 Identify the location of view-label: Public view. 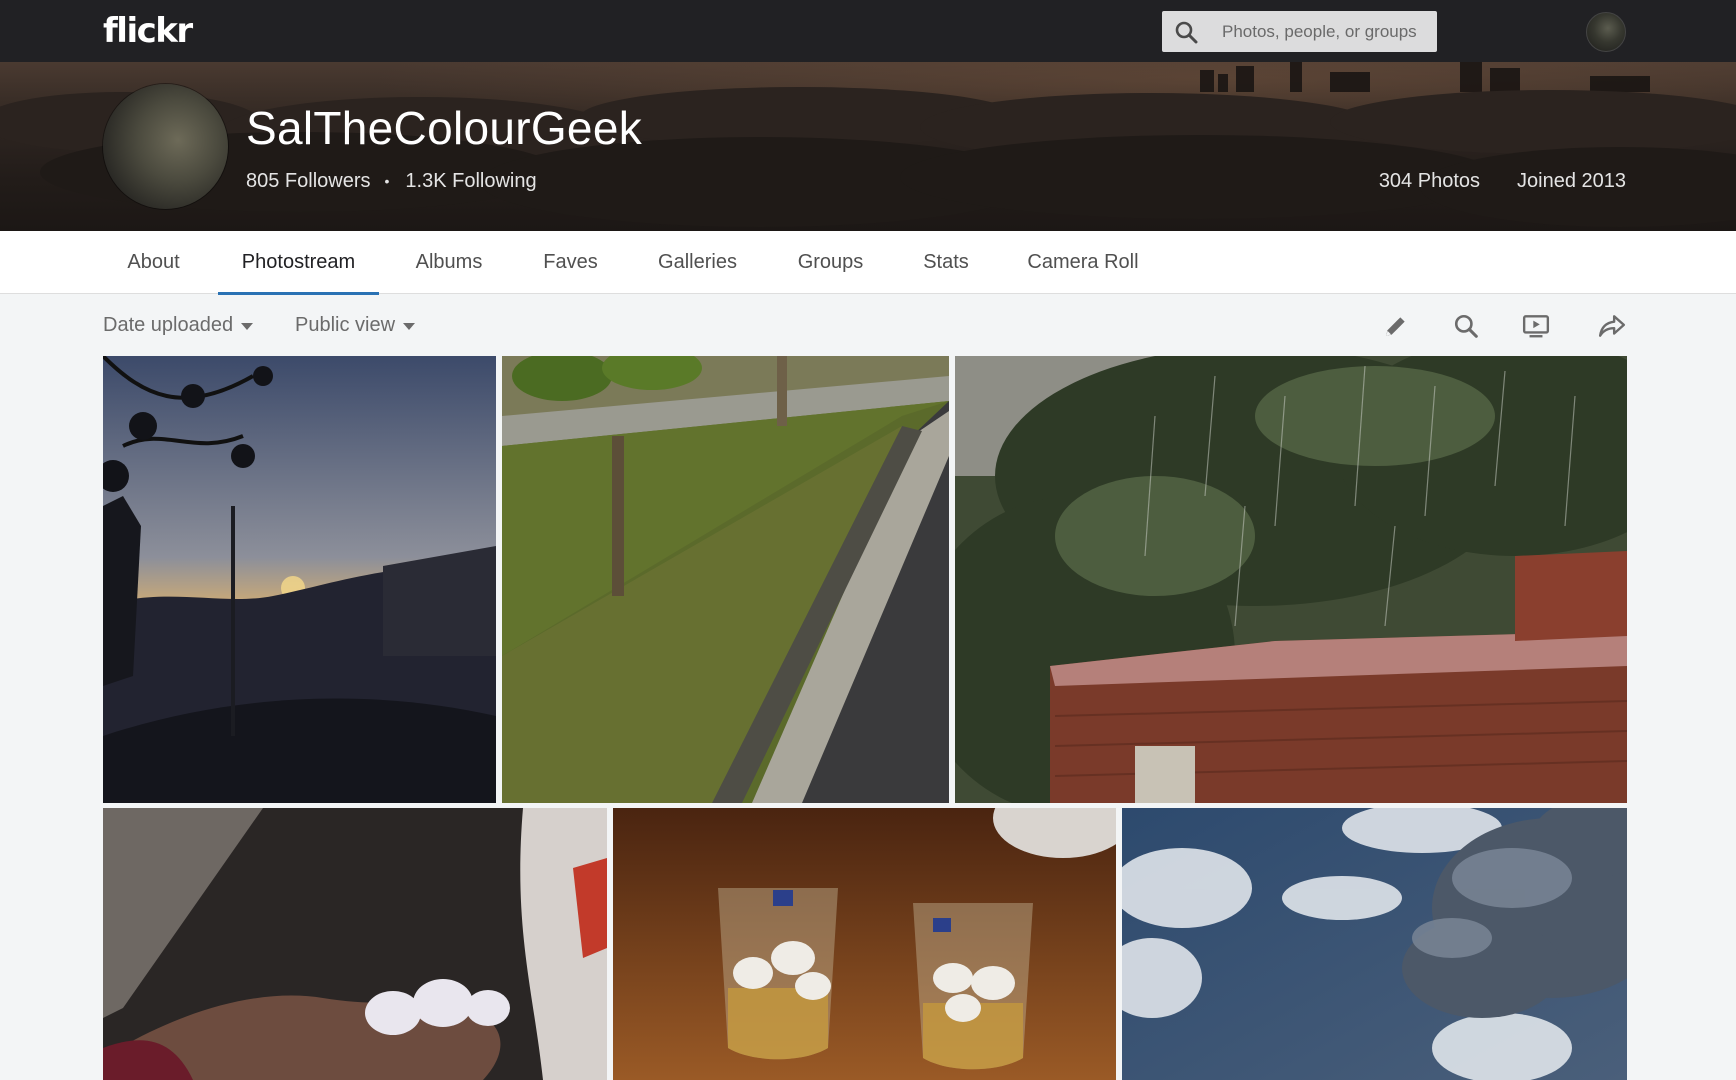
(345, 325).